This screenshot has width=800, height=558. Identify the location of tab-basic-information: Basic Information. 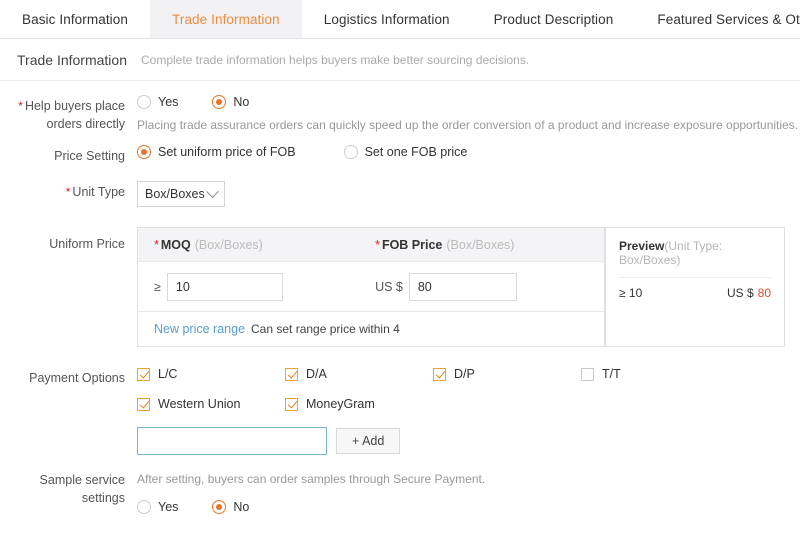
(75, 19).